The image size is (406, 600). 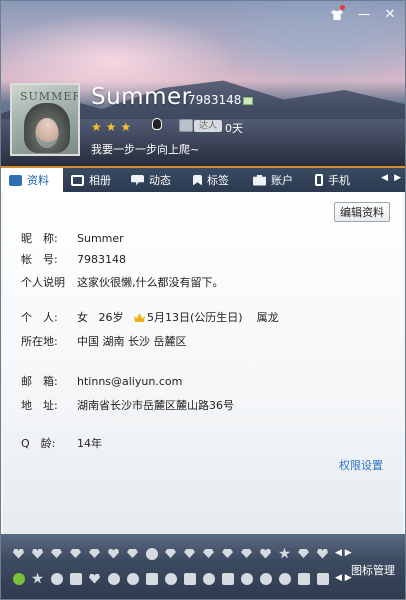 What do you see at coordinates (56, 578) in the screenshot?
I see `qzone-icon` at bounding box center [56, 578].